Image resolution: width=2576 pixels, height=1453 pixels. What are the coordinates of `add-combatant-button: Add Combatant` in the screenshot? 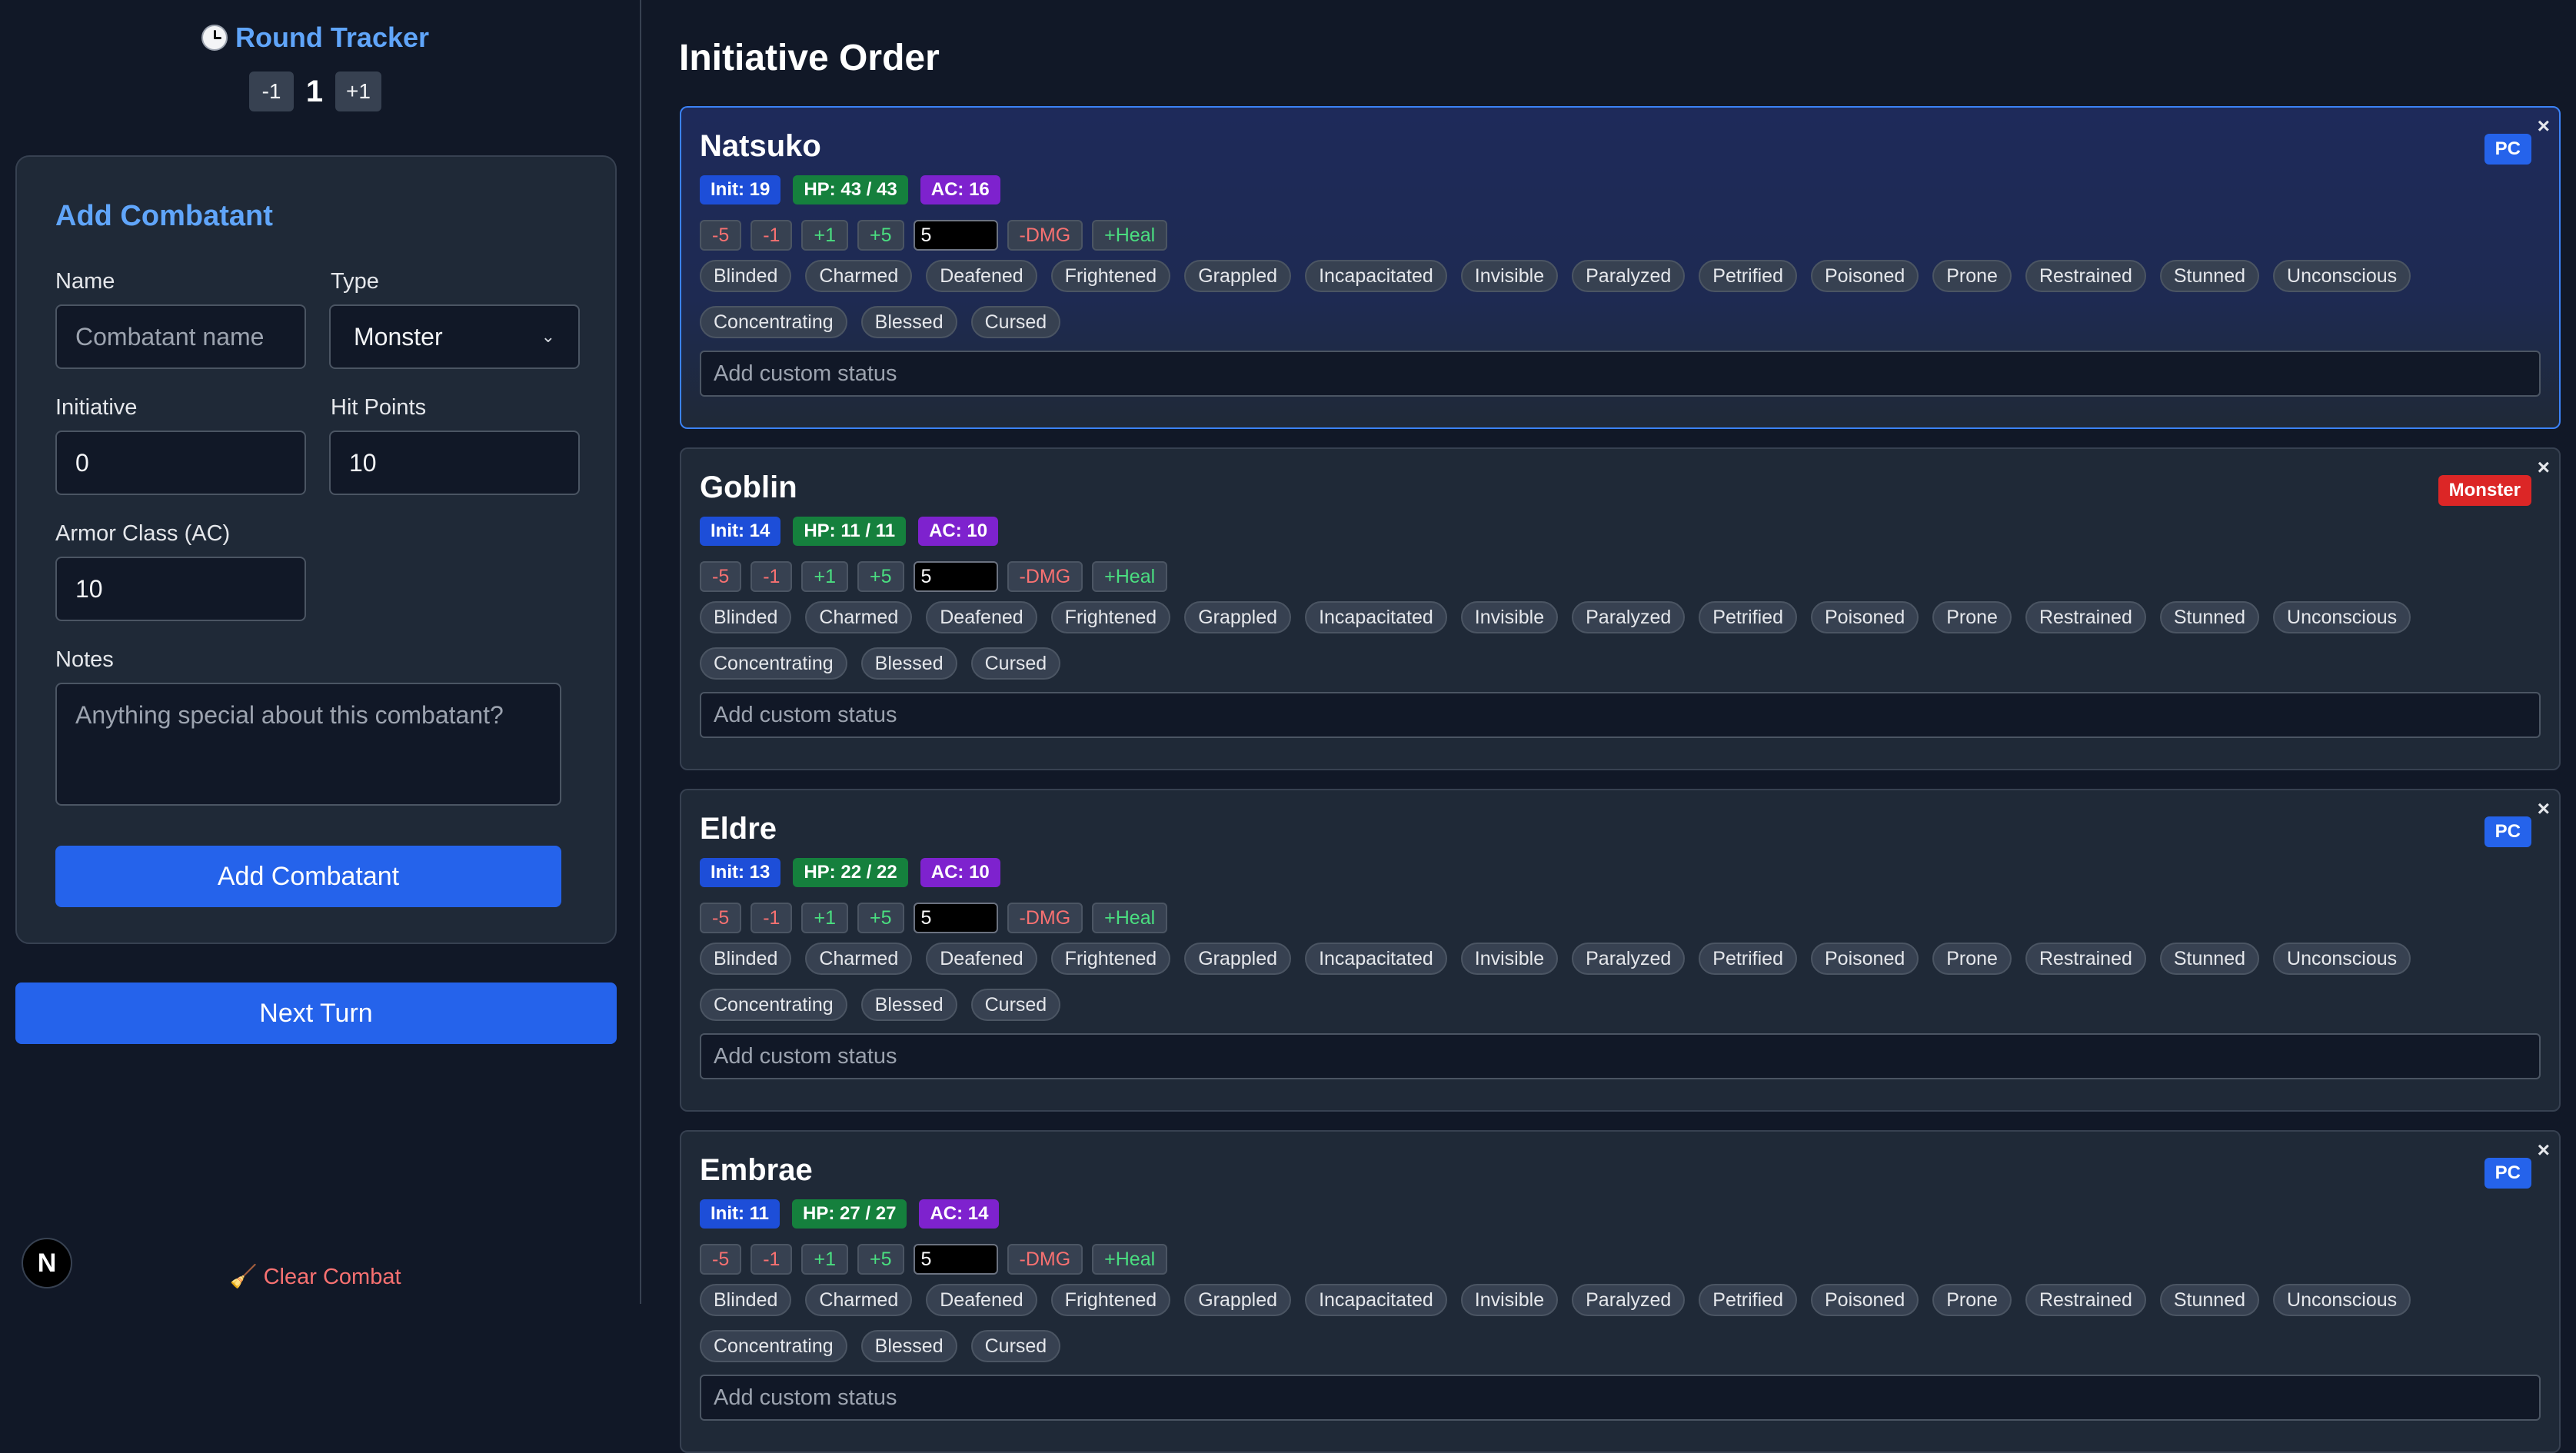 It's located at (308, 876).